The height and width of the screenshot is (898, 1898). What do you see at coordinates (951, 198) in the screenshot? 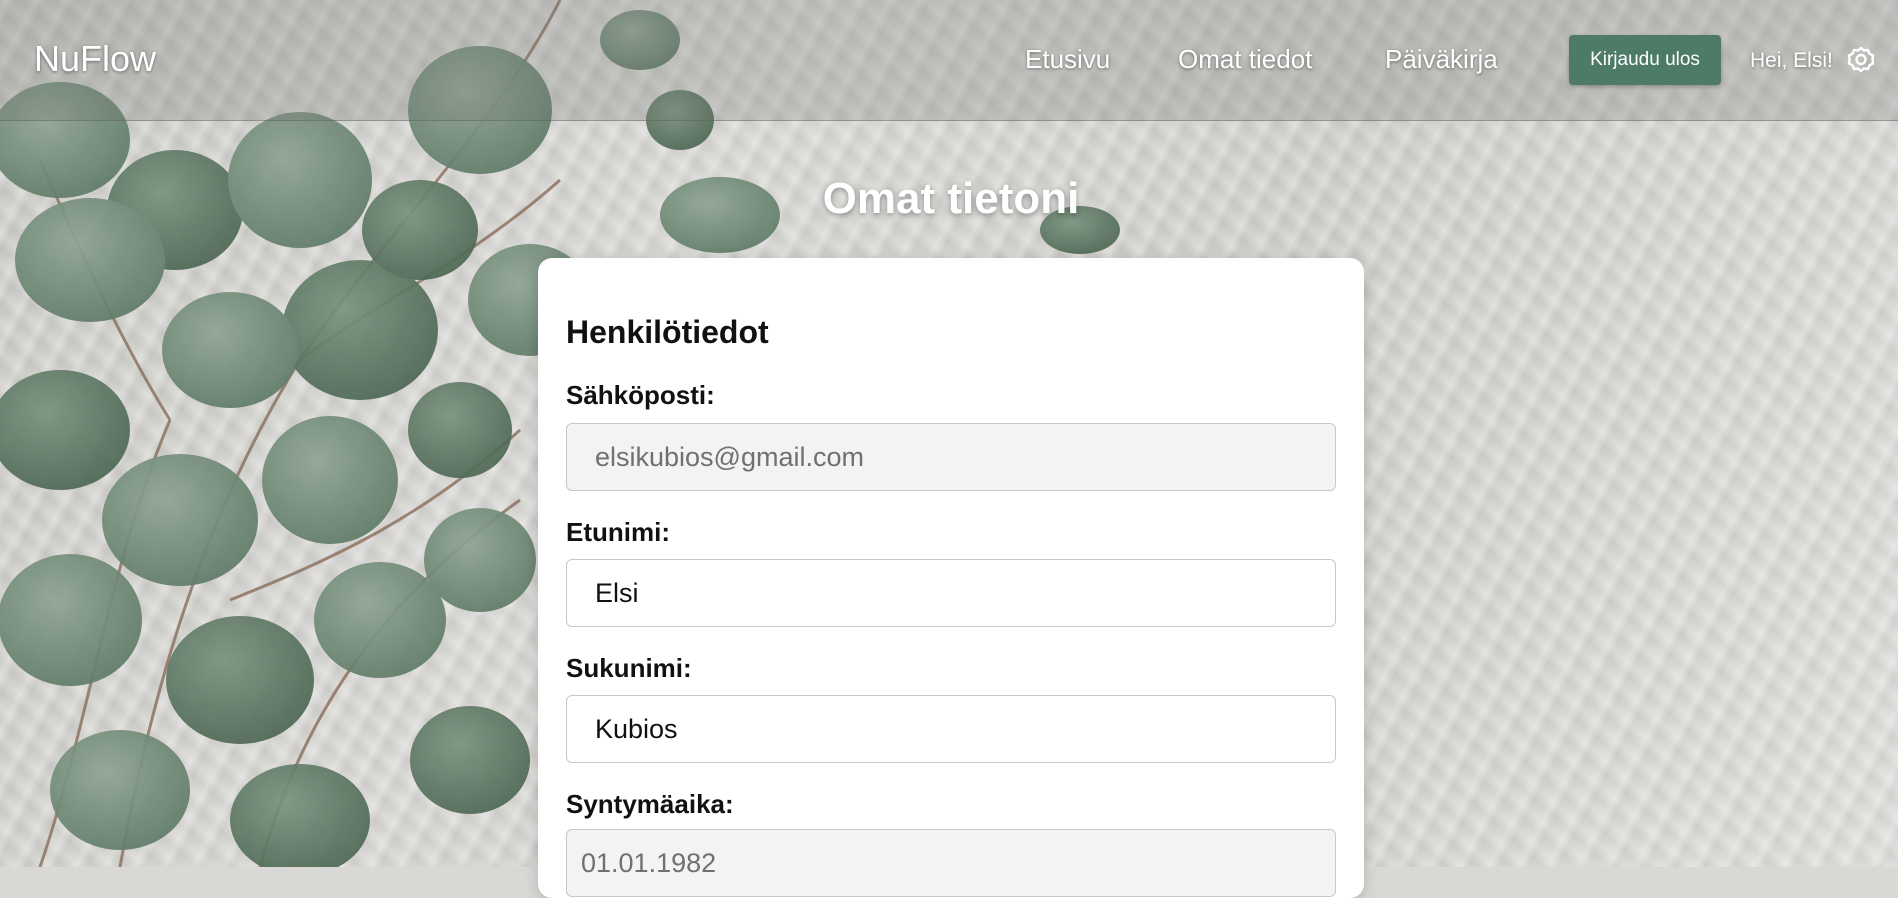
I see `page-title: Omat tietoni` at bounding box center [951, 198].